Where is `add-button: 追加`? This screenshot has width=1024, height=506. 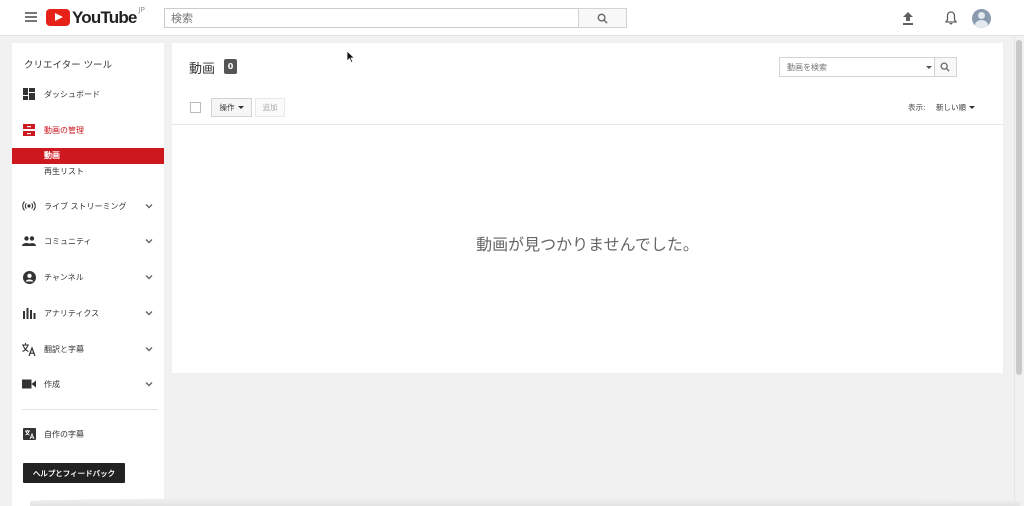 add-button: 追加 is located at coordinates (270, 107).